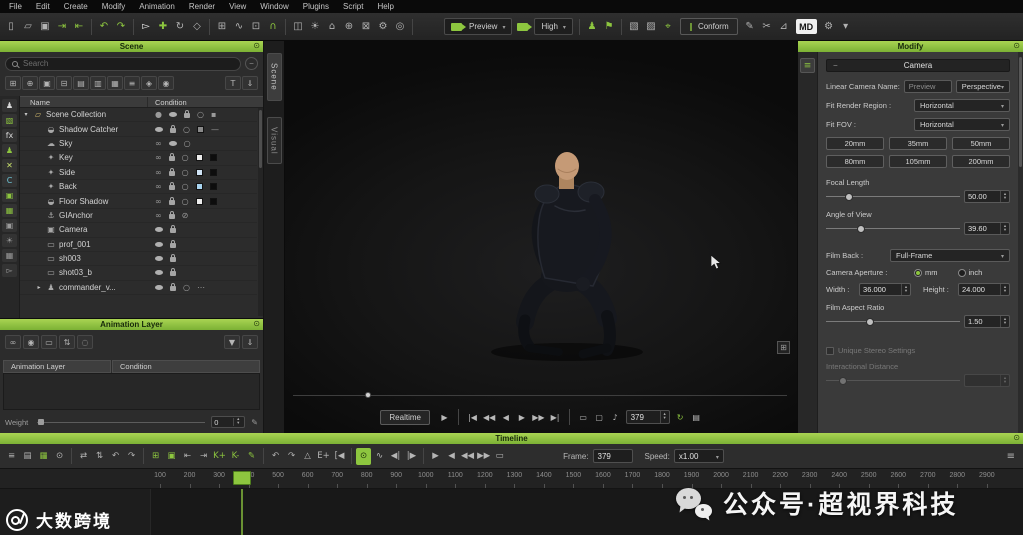 The image size is (1023, 535). What do you see at coordinates (9, 120) in the screenshot?
I see `filter-meshes-icon: ▧` at bounding box center [9, 120].